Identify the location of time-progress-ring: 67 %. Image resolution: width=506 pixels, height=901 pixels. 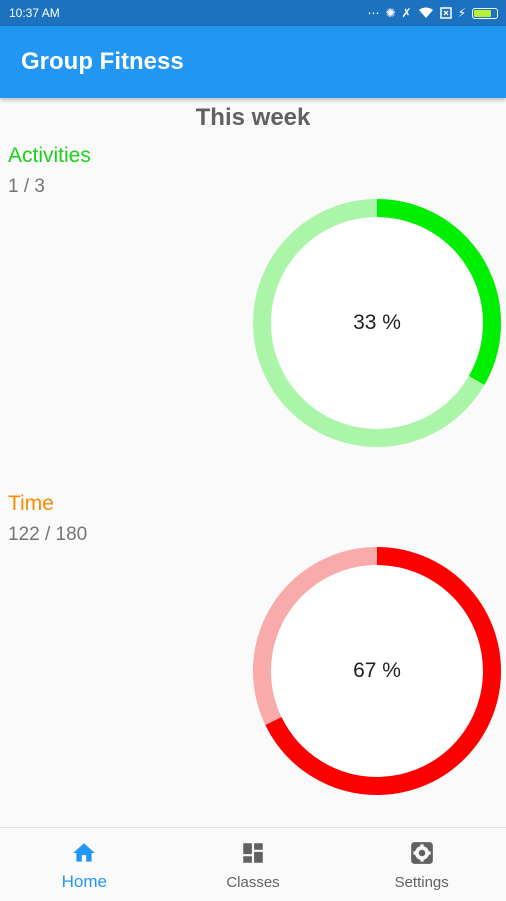
(377, 671).